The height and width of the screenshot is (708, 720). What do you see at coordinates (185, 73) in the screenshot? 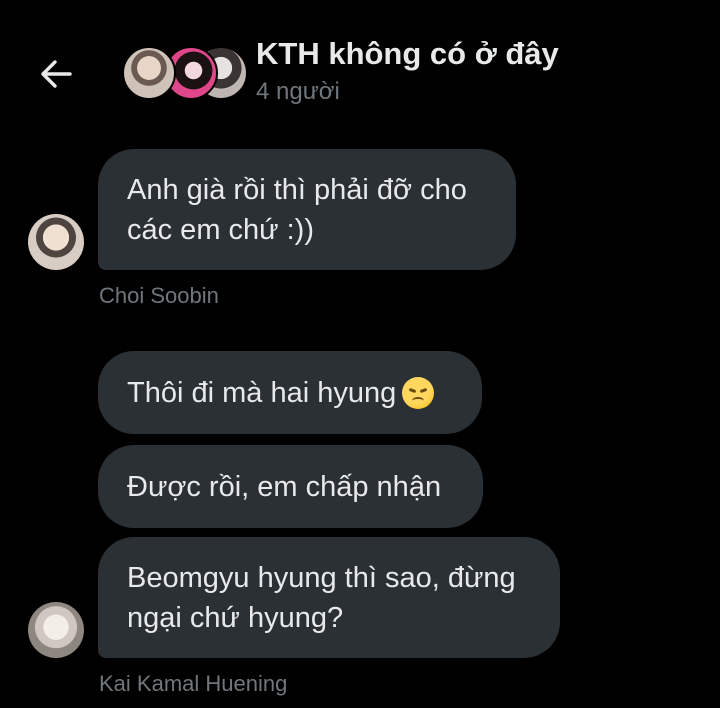
I see `group-avatar-stack` at bounding box center [185, 73].